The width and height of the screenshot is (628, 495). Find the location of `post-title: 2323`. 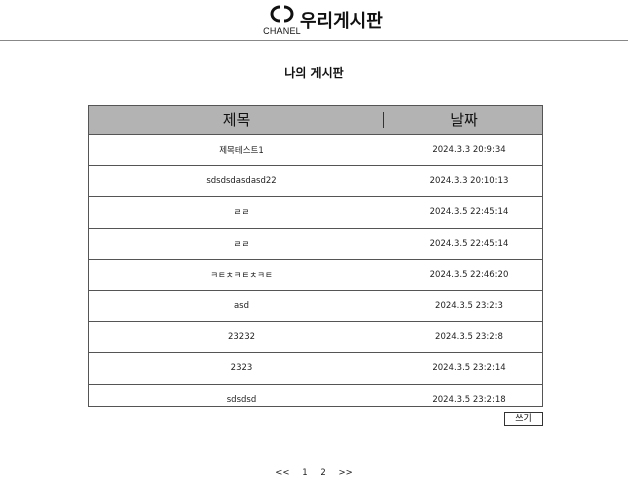

post-title: 2323 is located at coordinates (241, 368).